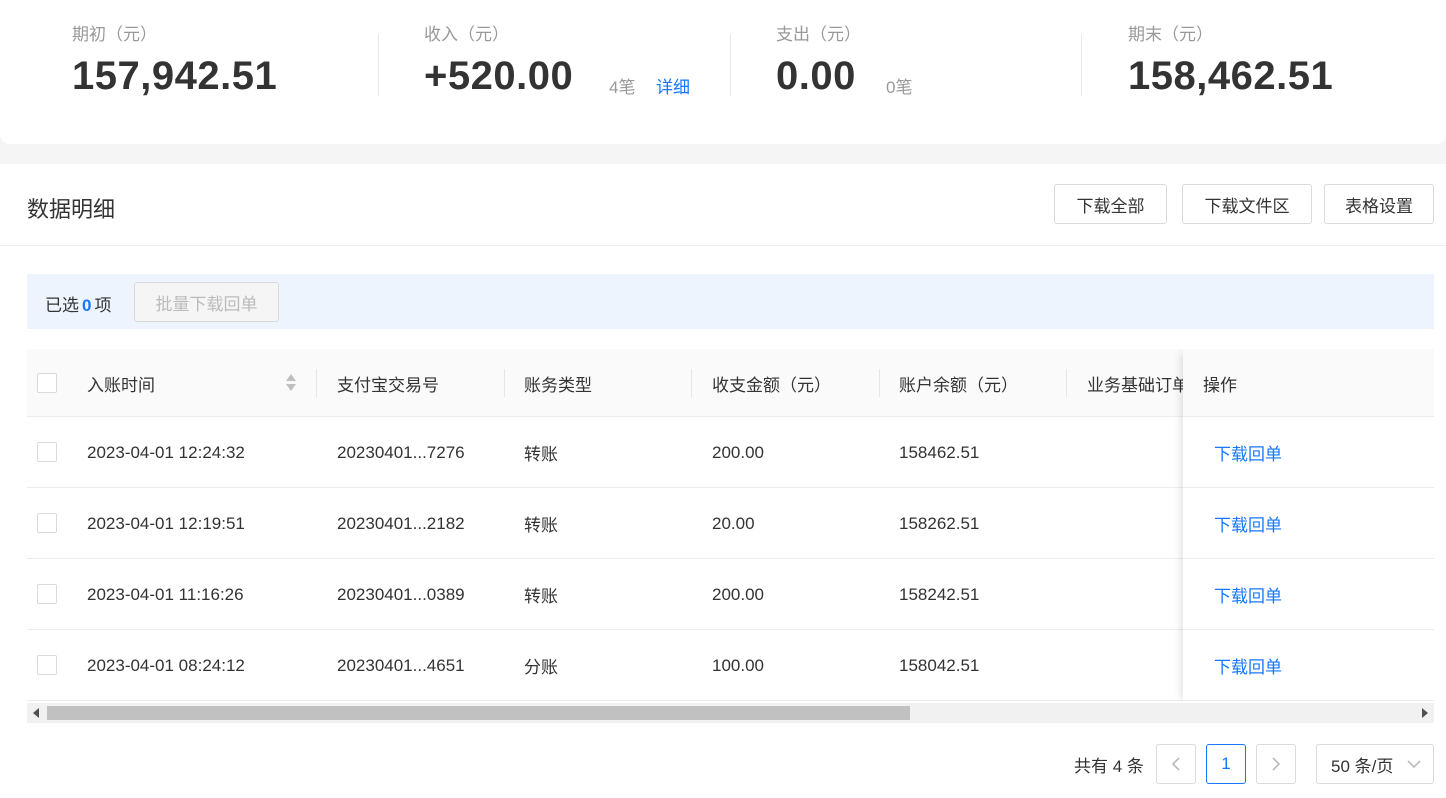 The height and width of the screenshot is (798, 1446). Describe the element at coordinates (1379, 204) in the screenshot. I see `table-settings-button: 表格设置` at that location.